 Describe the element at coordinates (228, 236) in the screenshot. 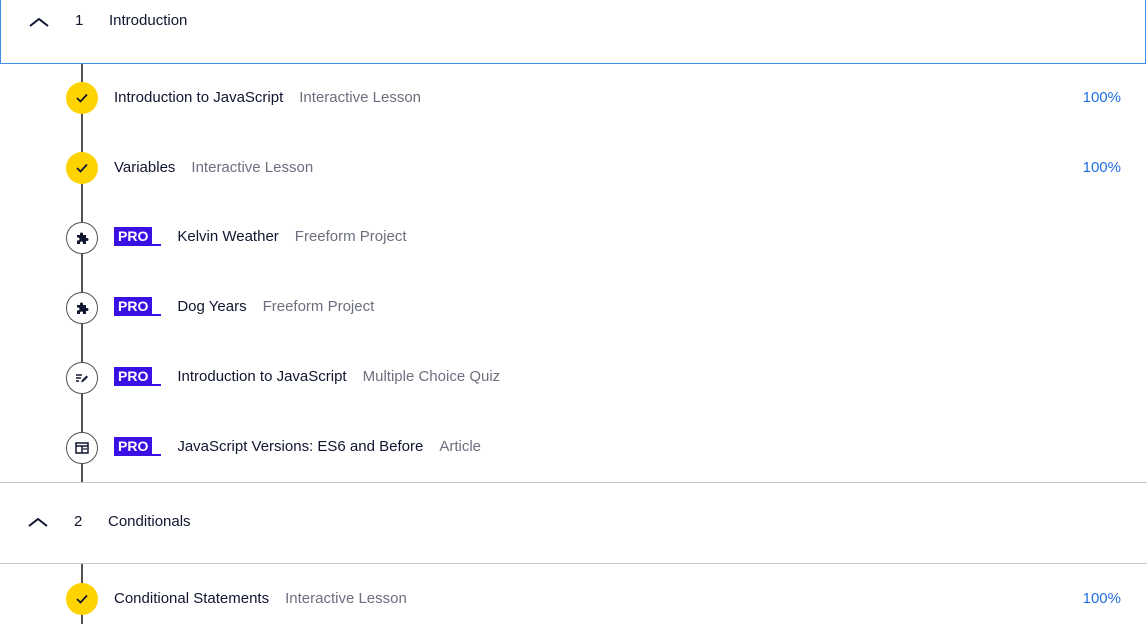

I see `item-title: Kelvin Weather` at that location.